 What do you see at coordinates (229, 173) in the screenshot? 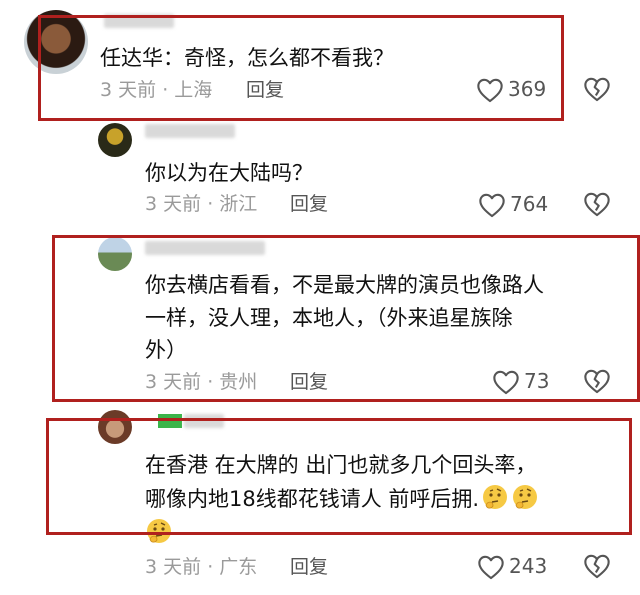
I see `comment-text: 你以为在大陆吗？` at bounding box center [229, 173].